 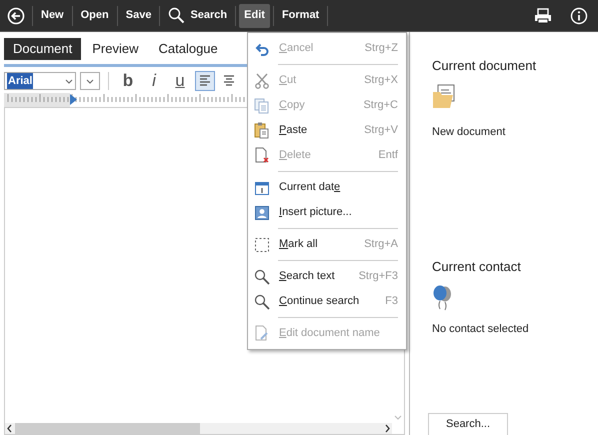 What do you see at coordinates (327, 276) in the screenshot?
I see `menu-item: Search text Strg+F3` at bounding box center [327, 276].